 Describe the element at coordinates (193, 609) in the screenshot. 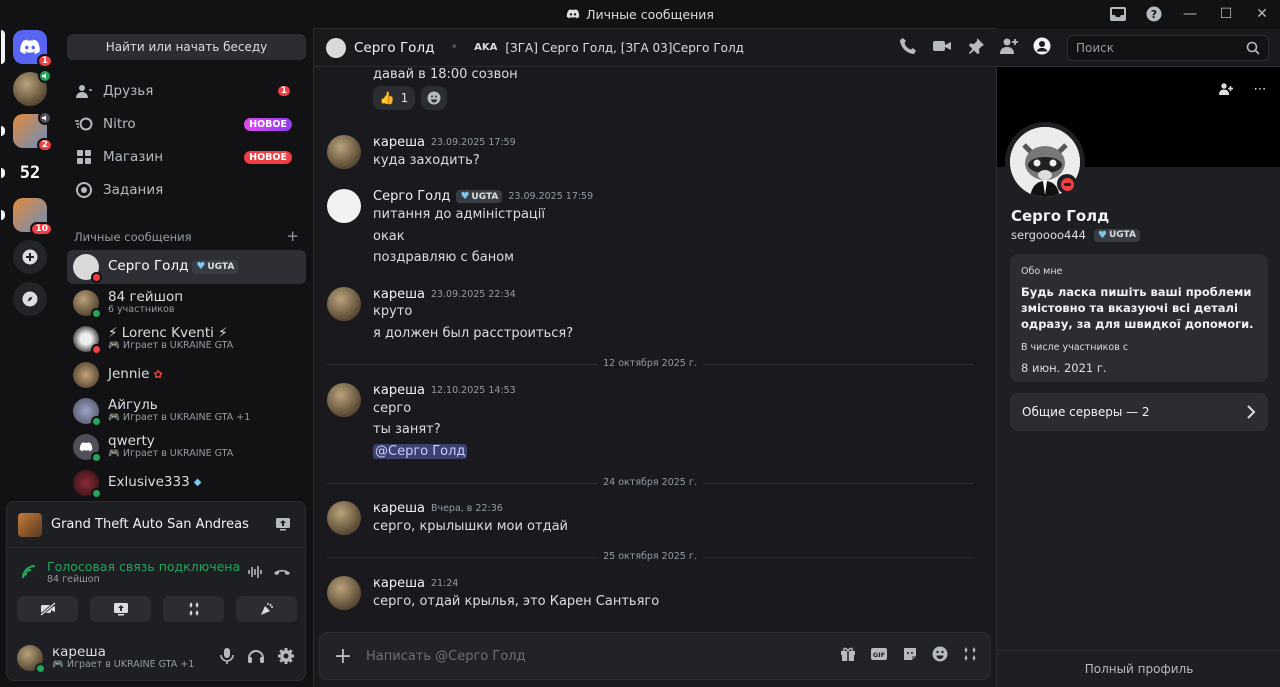

I see `activities-button` at that location.